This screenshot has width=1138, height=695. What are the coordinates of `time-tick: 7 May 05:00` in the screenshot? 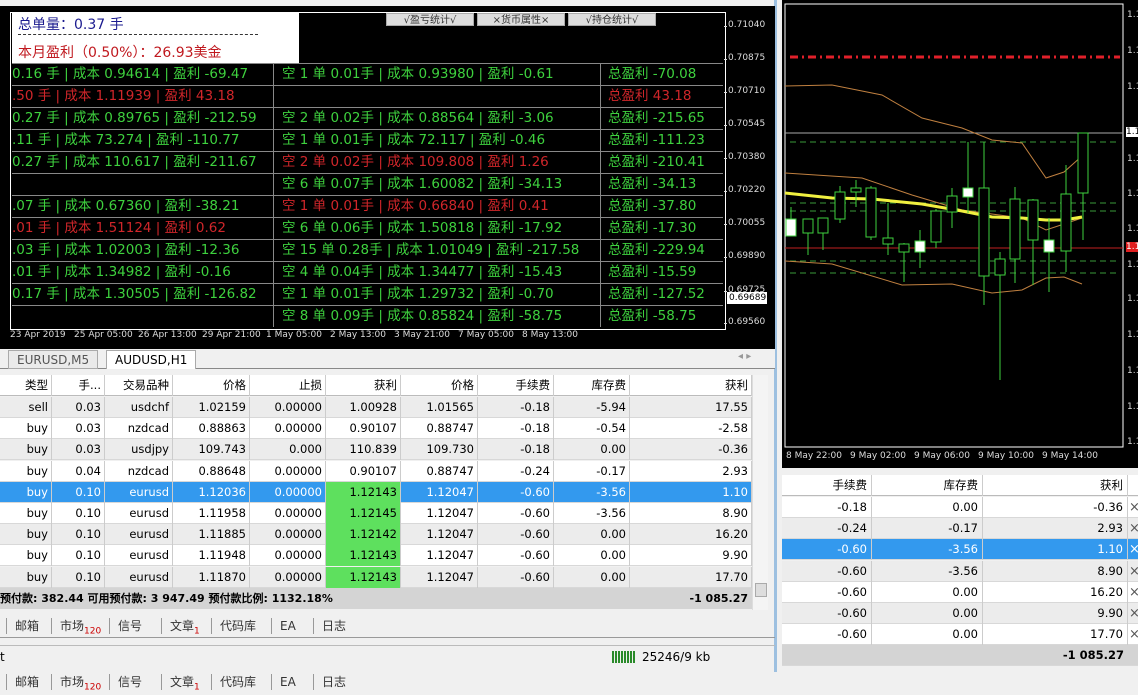 It's located at (486, 335).